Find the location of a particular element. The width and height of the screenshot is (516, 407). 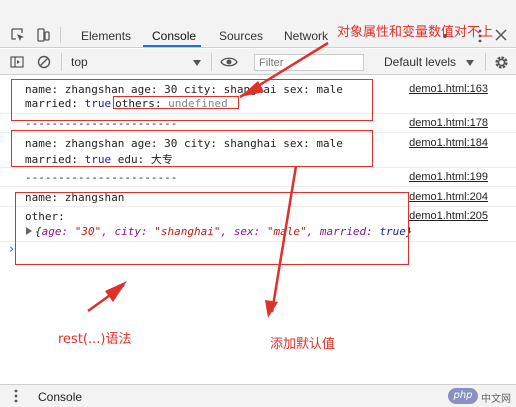

log-levels-dropdown: Default levels is located at coordinates (420, 62).